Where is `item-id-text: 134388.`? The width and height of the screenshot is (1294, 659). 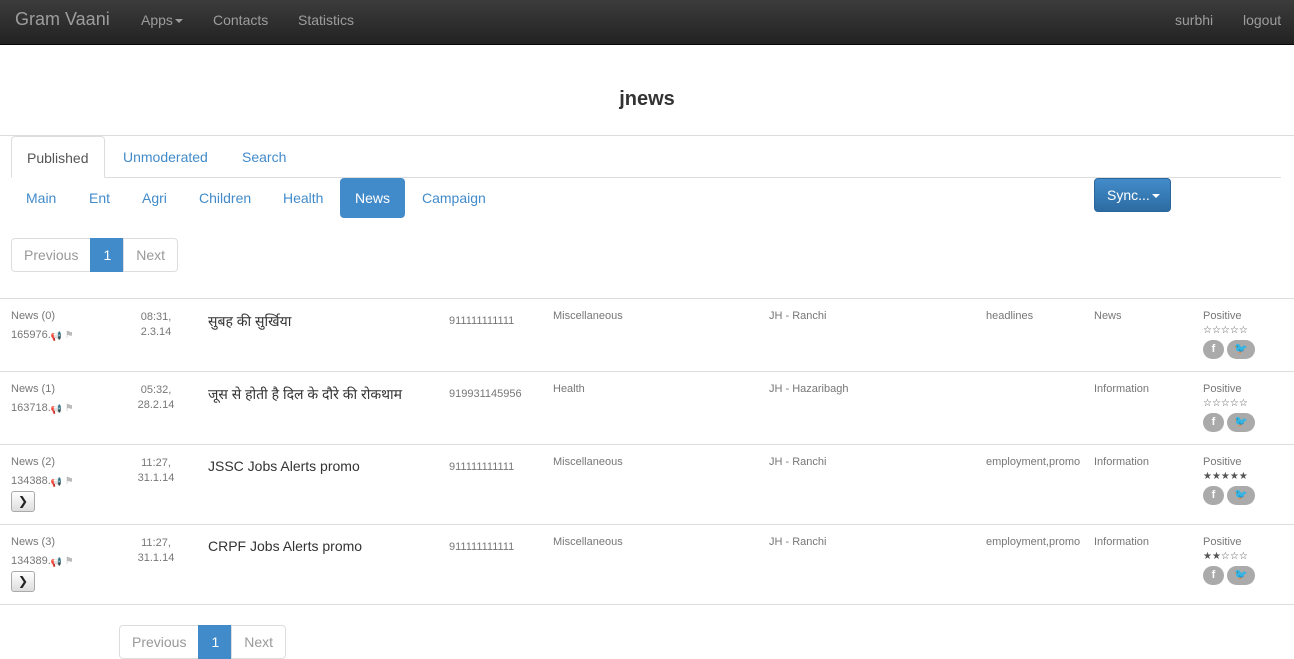 item-id-text: 134388. is located at coordinates (31, 481).